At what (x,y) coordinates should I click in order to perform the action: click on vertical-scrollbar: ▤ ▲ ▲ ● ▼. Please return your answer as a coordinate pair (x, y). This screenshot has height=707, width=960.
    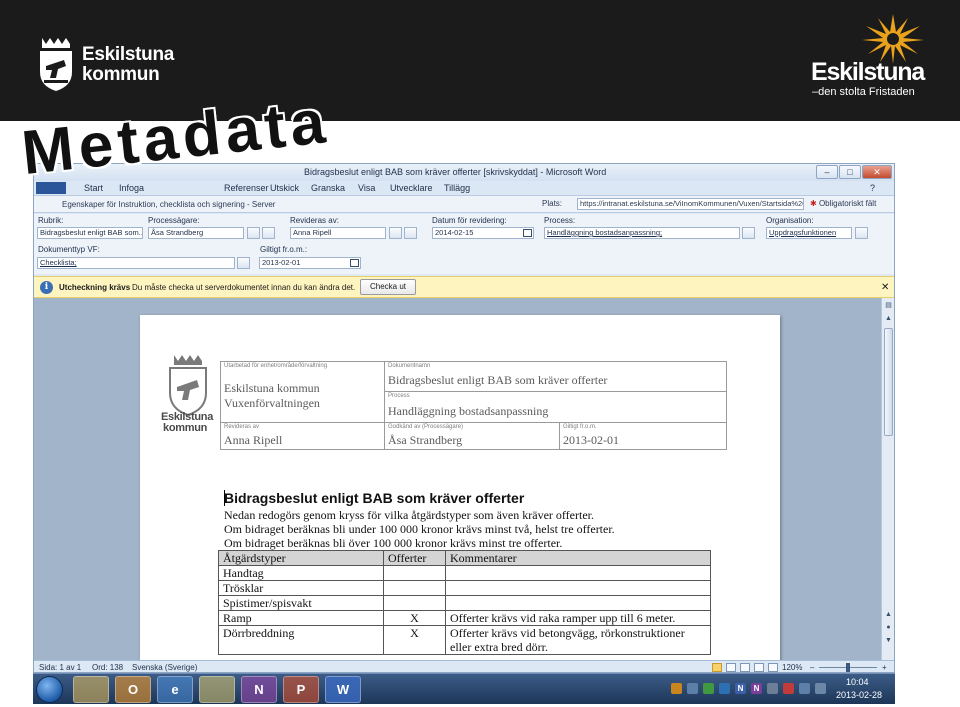
    Looking at the image, I should click on (887, 479).